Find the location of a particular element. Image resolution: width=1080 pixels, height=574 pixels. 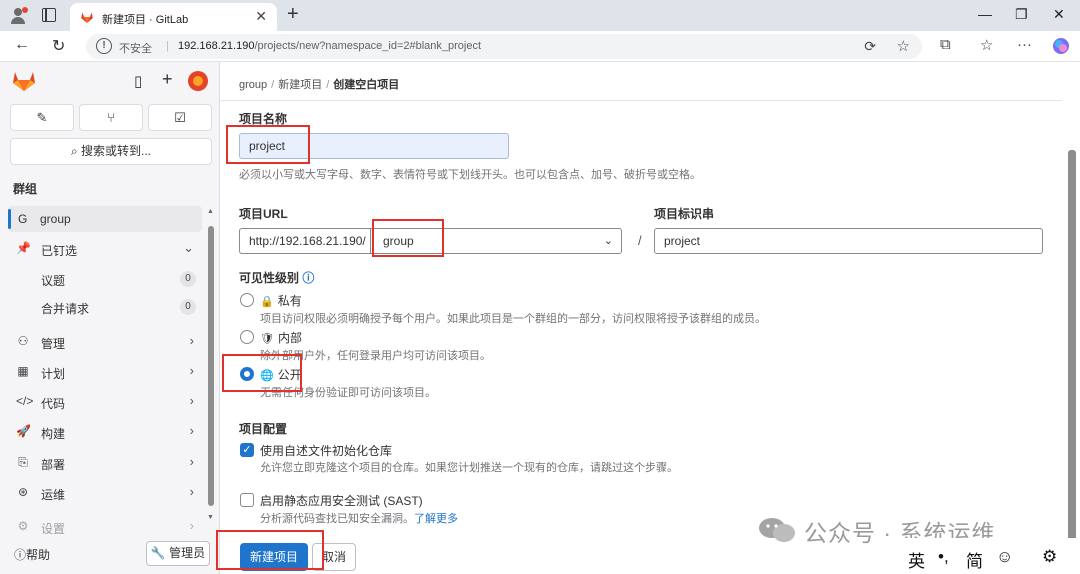

breadcrumb-current: 创建空白项目 is located at coordinates (366, 85).